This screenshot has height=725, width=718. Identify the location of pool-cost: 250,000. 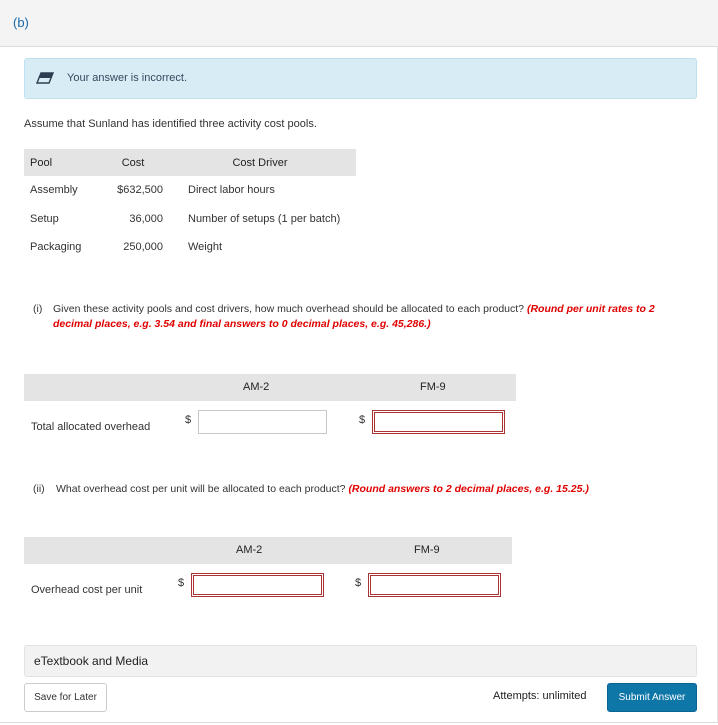
(143, 247).